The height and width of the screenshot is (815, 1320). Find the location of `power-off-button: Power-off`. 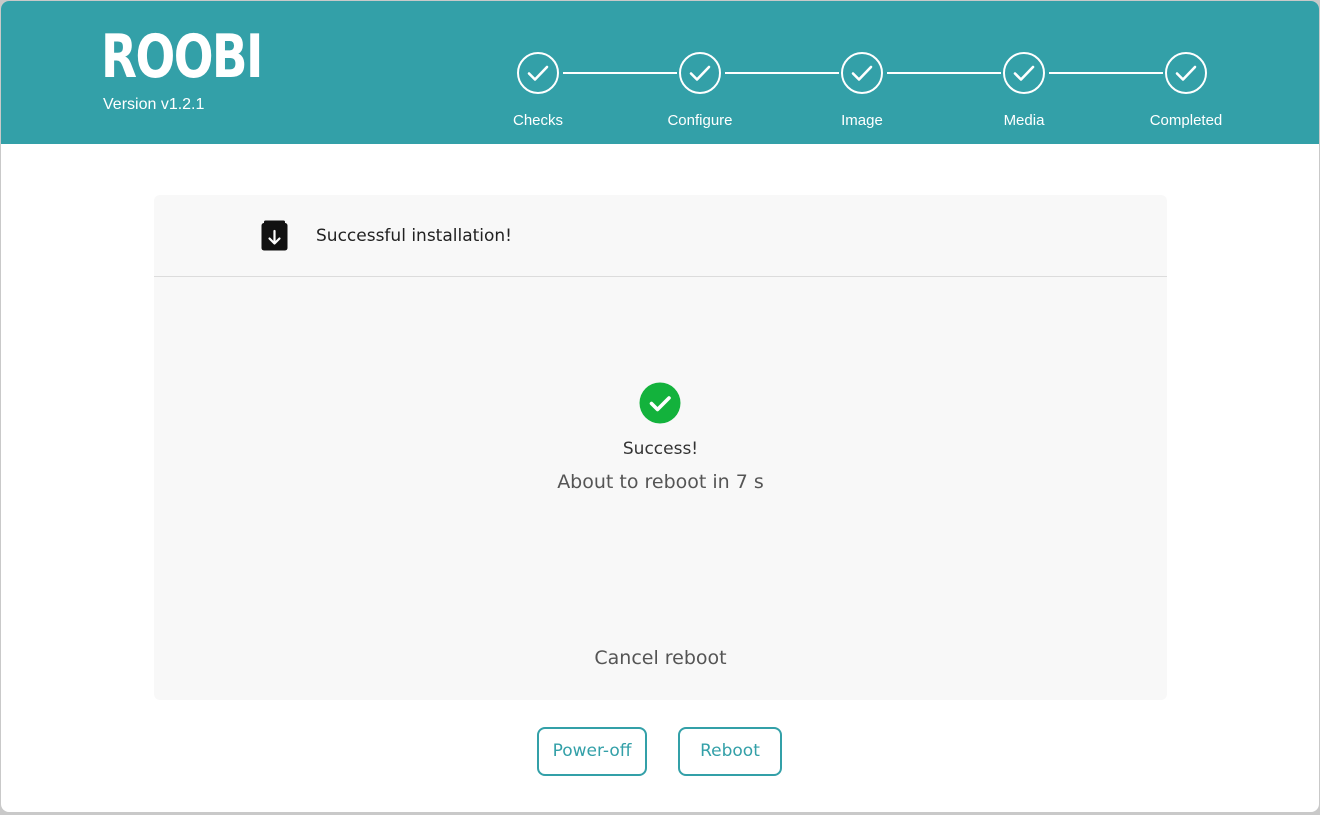

power-off-button: Power-off is located at coordinates (592, 751).